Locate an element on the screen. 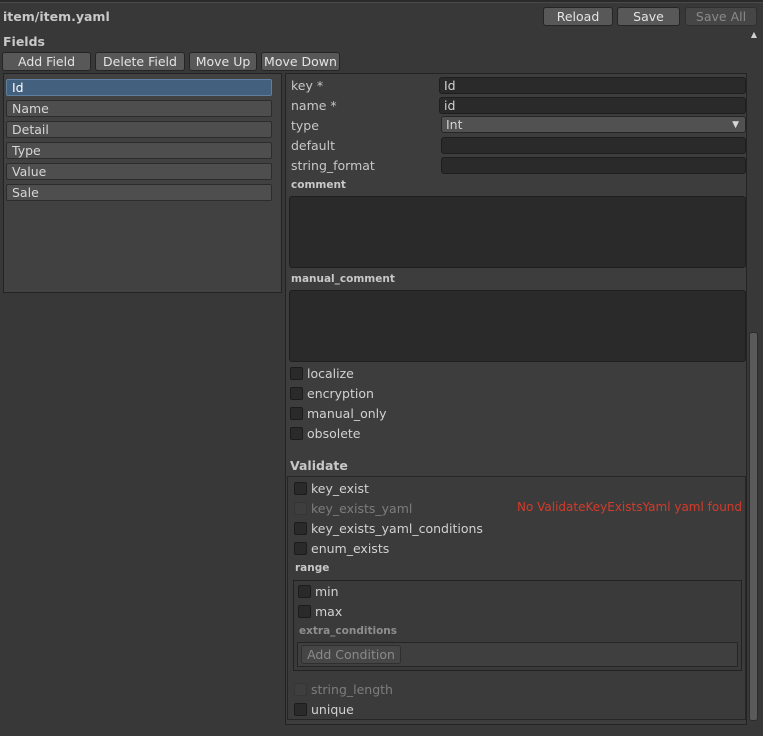  min-label: min is located at coordinates (327, 591).